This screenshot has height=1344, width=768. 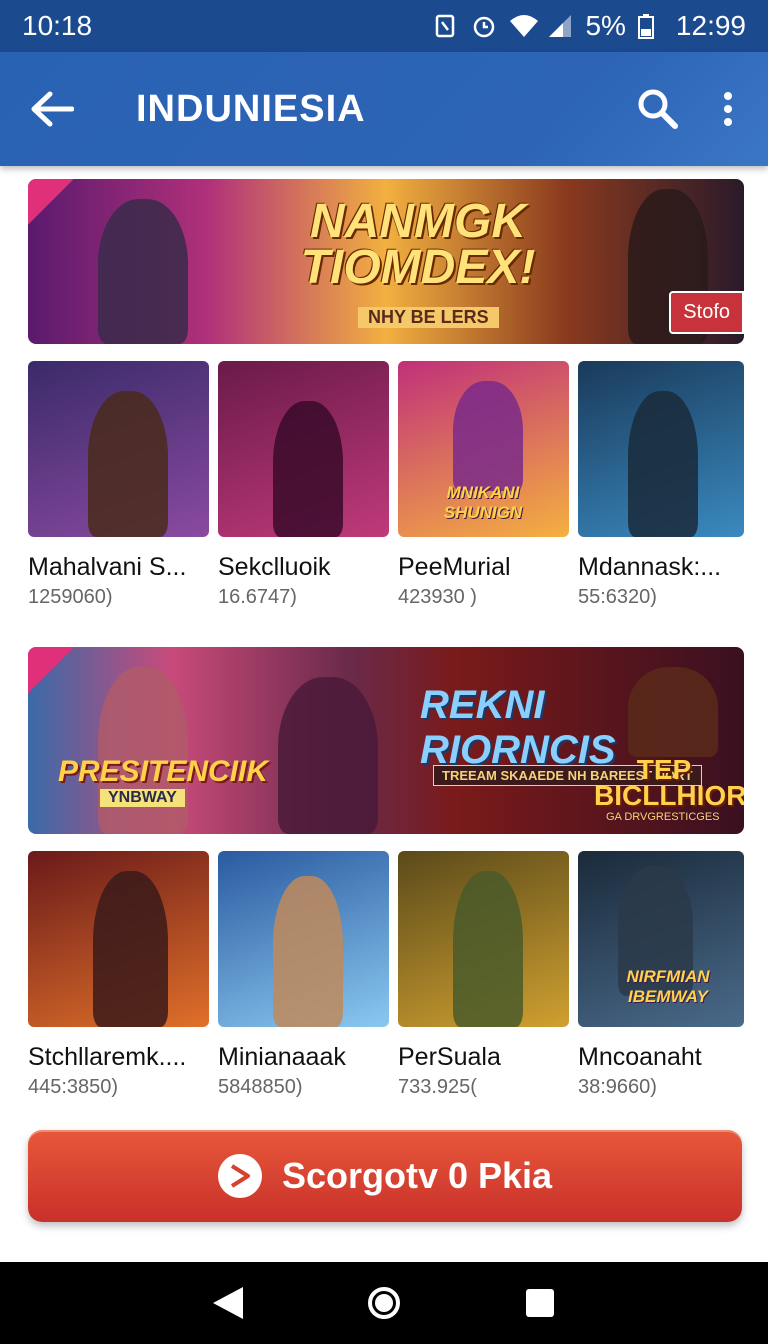 I want to click on nav-back-button, so click(x=228, y=1303).